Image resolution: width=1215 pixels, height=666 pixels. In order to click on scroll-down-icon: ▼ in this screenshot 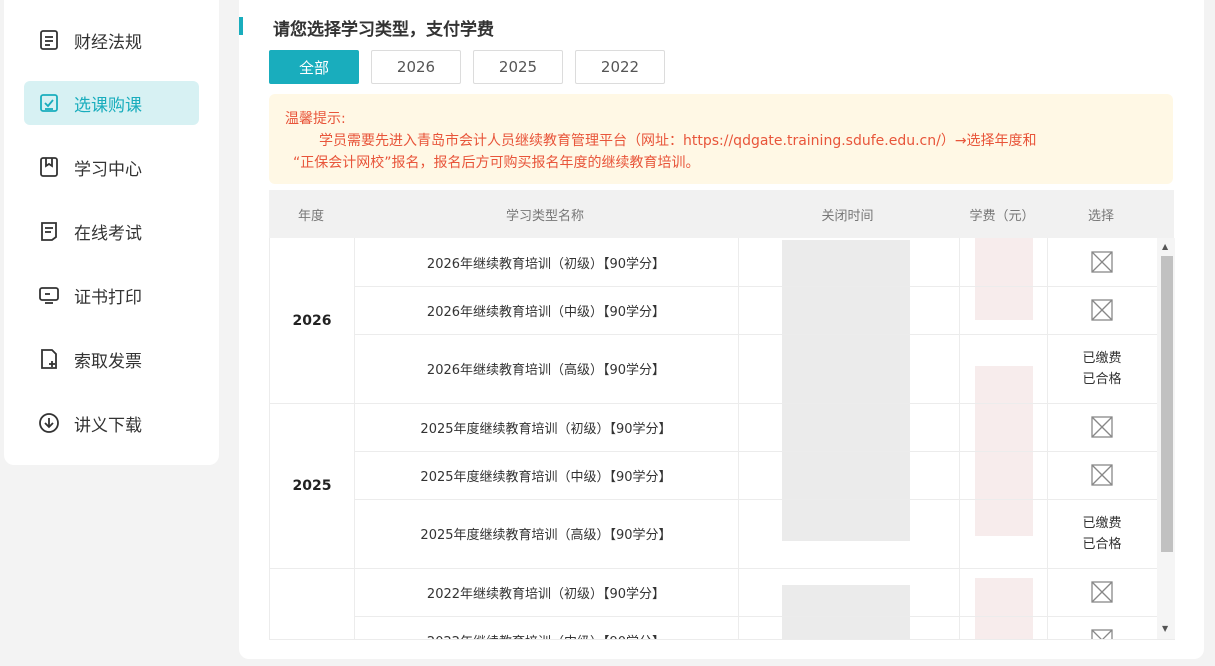, I will do `click(1165, 629)`.